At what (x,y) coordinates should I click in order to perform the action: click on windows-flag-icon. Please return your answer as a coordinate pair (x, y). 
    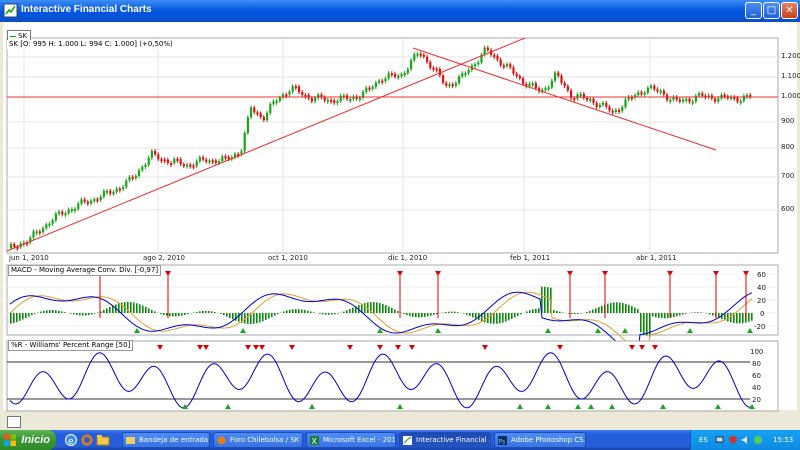
    Looking at the image, I should click on (10, 440).